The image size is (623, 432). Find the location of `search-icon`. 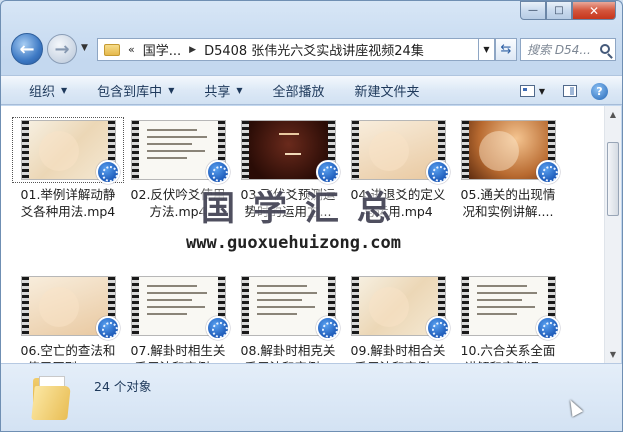

search-icon is located at coordinates (605, 49).